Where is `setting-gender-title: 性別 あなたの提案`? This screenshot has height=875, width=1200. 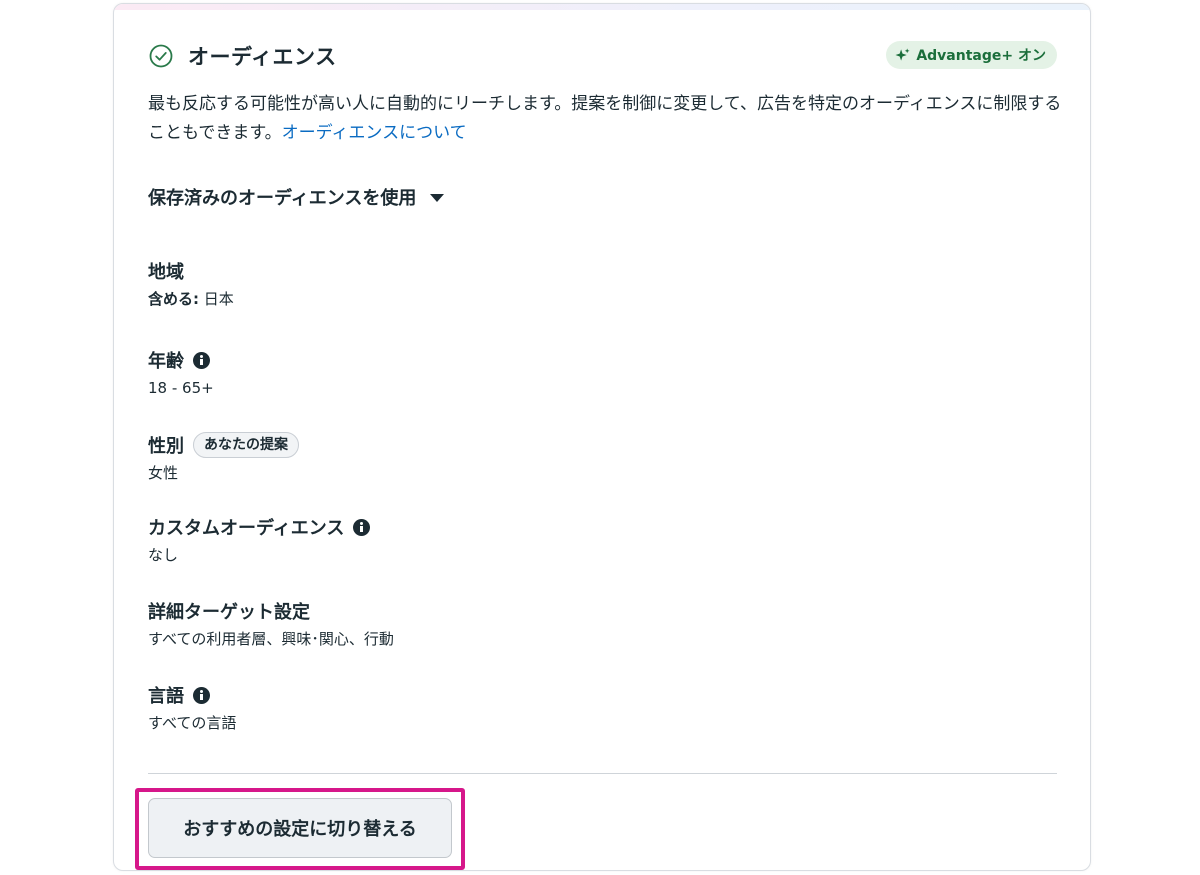
setting-gender-title: 性別 あなたの提案 is located at coordinates (598, 445).